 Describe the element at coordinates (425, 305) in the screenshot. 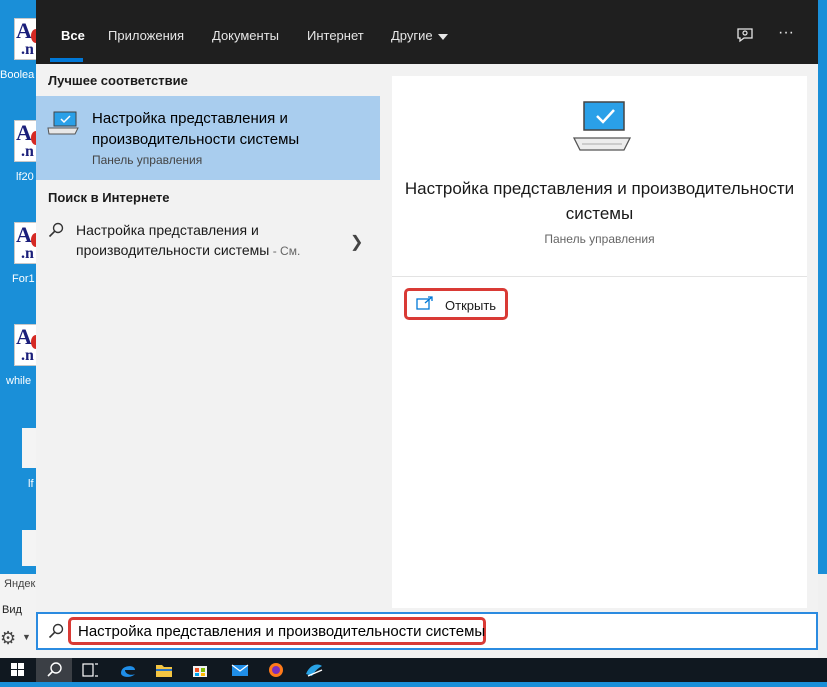

I see `open-external-icon` at that location.